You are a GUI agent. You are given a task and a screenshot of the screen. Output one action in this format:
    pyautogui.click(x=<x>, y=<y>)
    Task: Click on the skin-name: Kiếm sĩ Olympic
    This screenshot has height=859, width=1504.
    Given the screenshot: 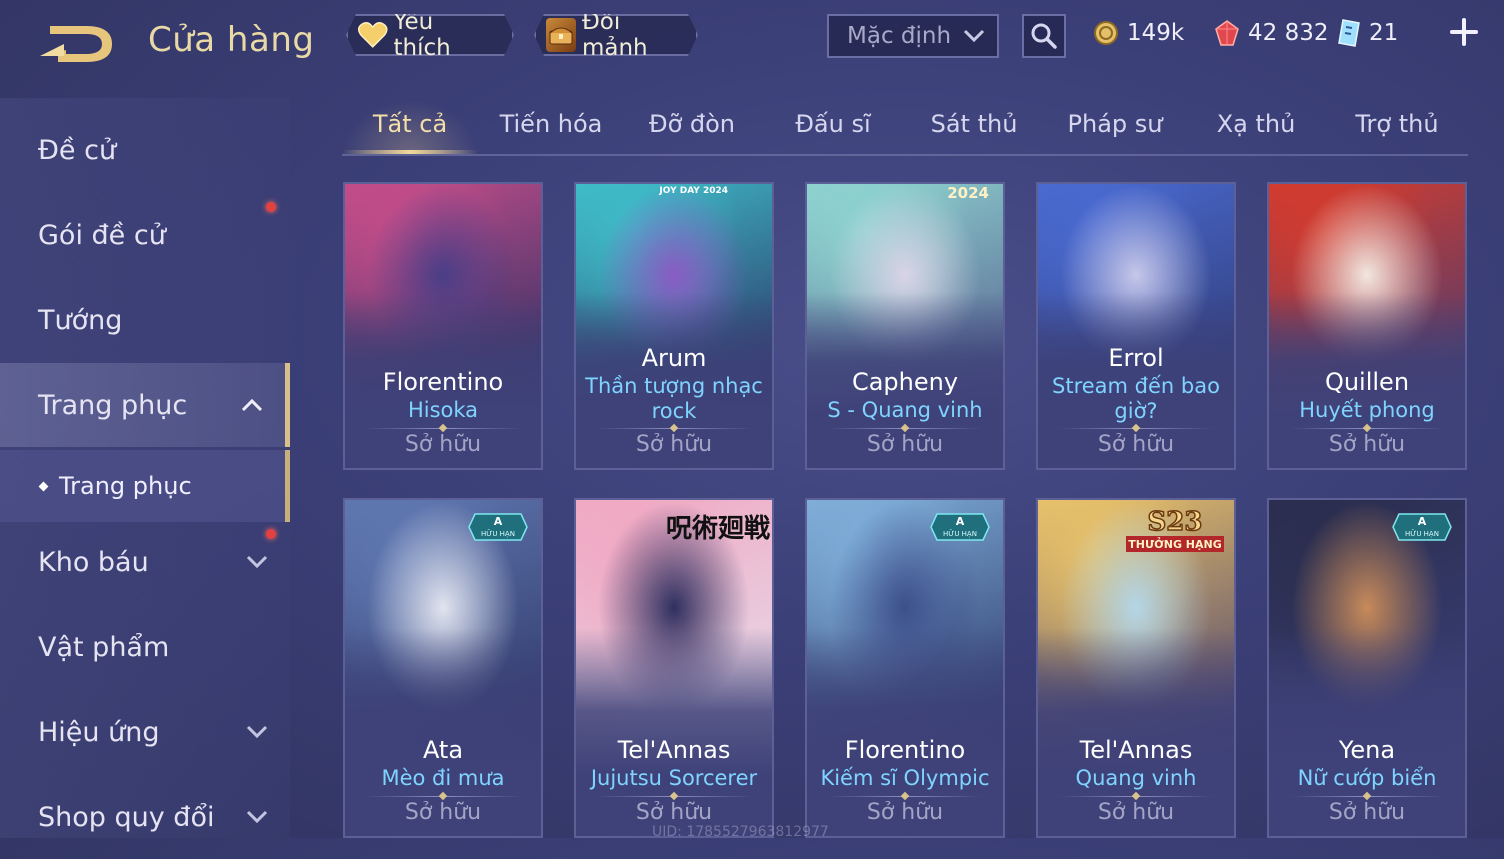 What is the action you would take?
    pyautogui.click(x=905, y=778)
    